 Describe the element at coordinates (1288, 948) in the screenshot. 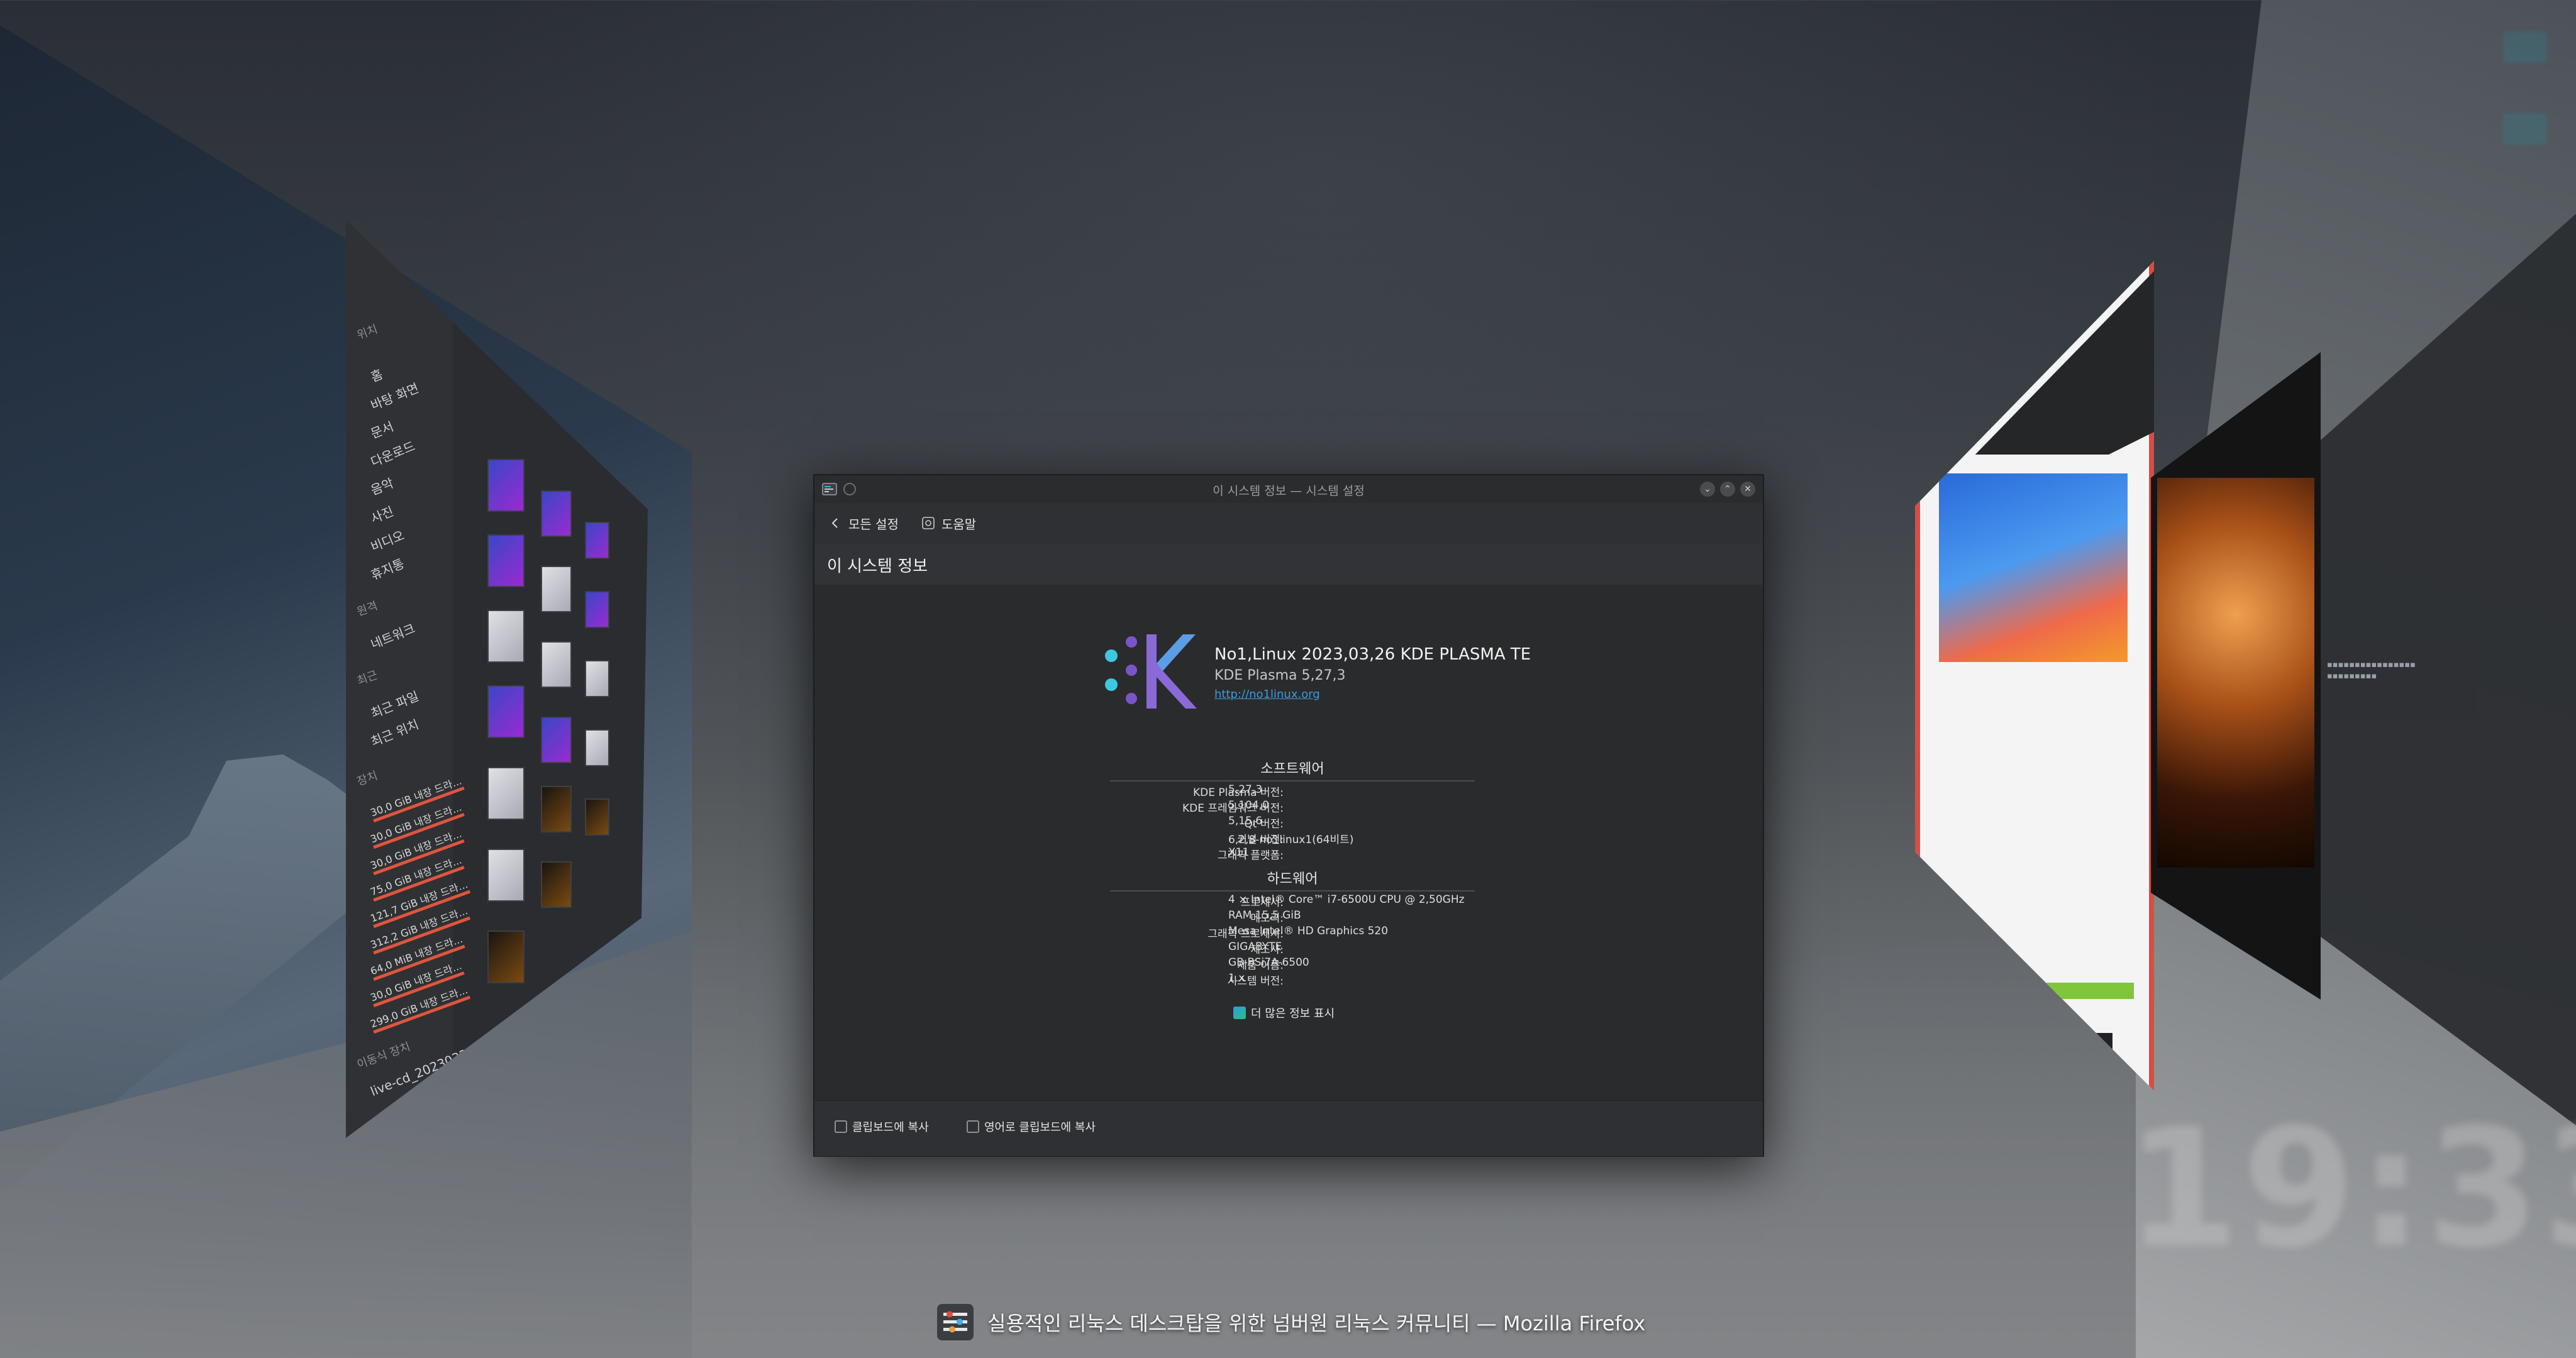

I see `info-row: 제조사: GIGABYTE` at that location.